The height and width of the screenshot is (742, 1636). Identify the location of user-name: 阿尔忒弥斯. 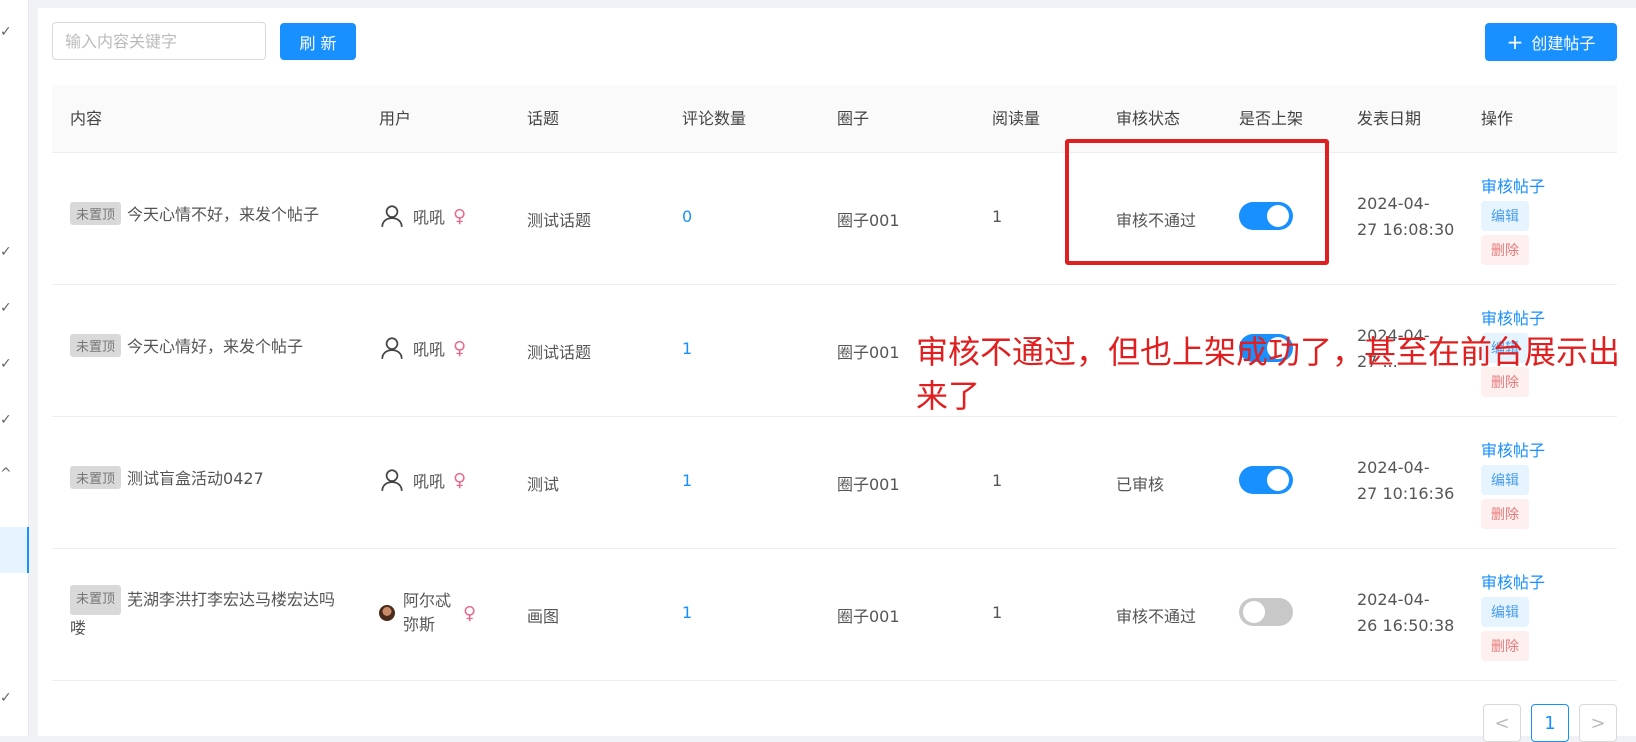
(427, 612).